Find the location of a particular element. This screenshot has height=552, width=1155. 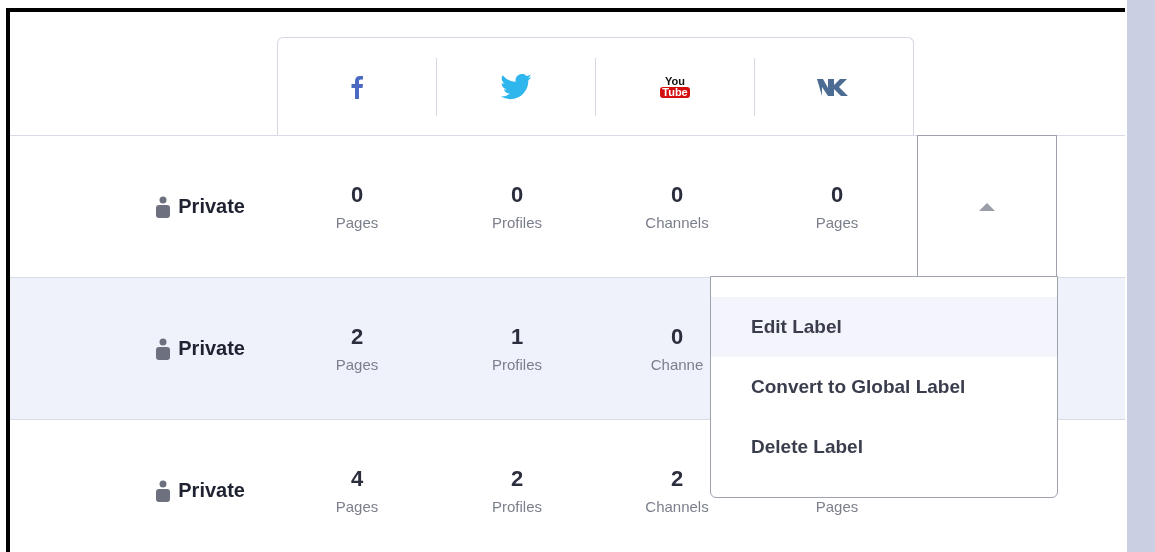

bird-icon is located at coordinates (516, 86).